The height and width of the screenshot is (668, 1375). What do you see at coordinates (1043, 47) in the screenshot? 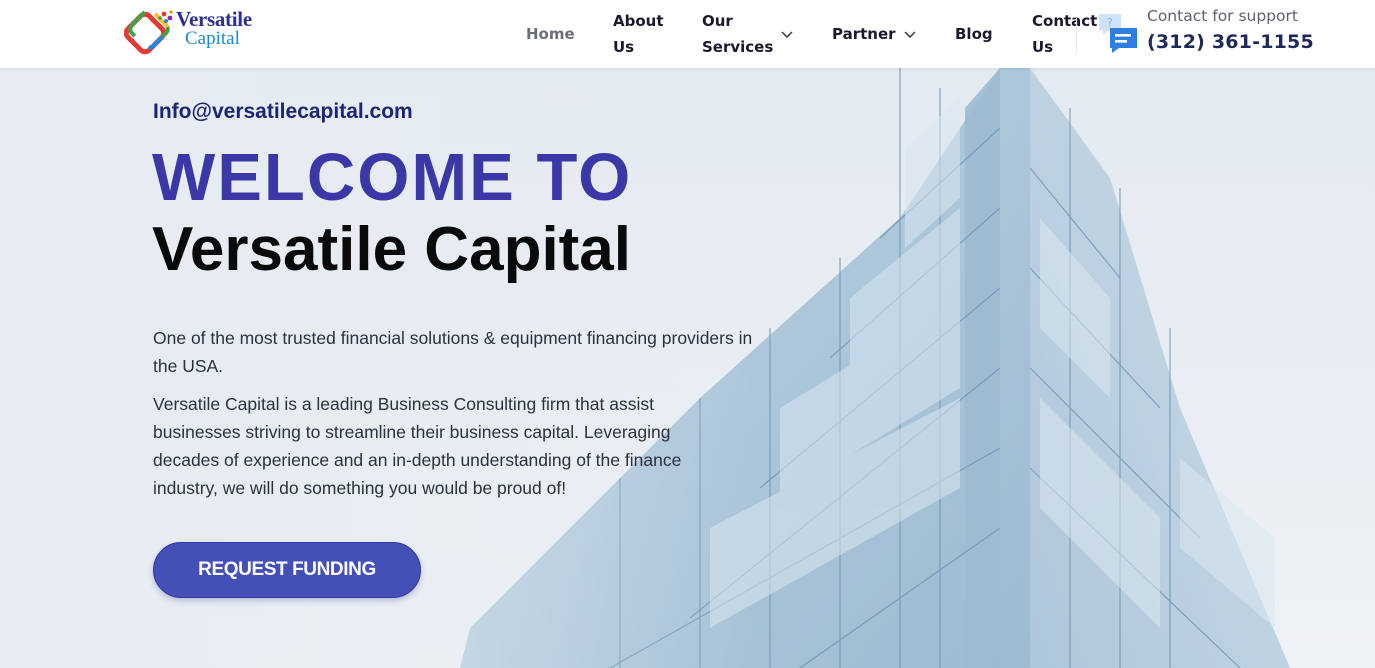
I see `nav-contact-us-line2: Us` at bounding box center [1043, 47].